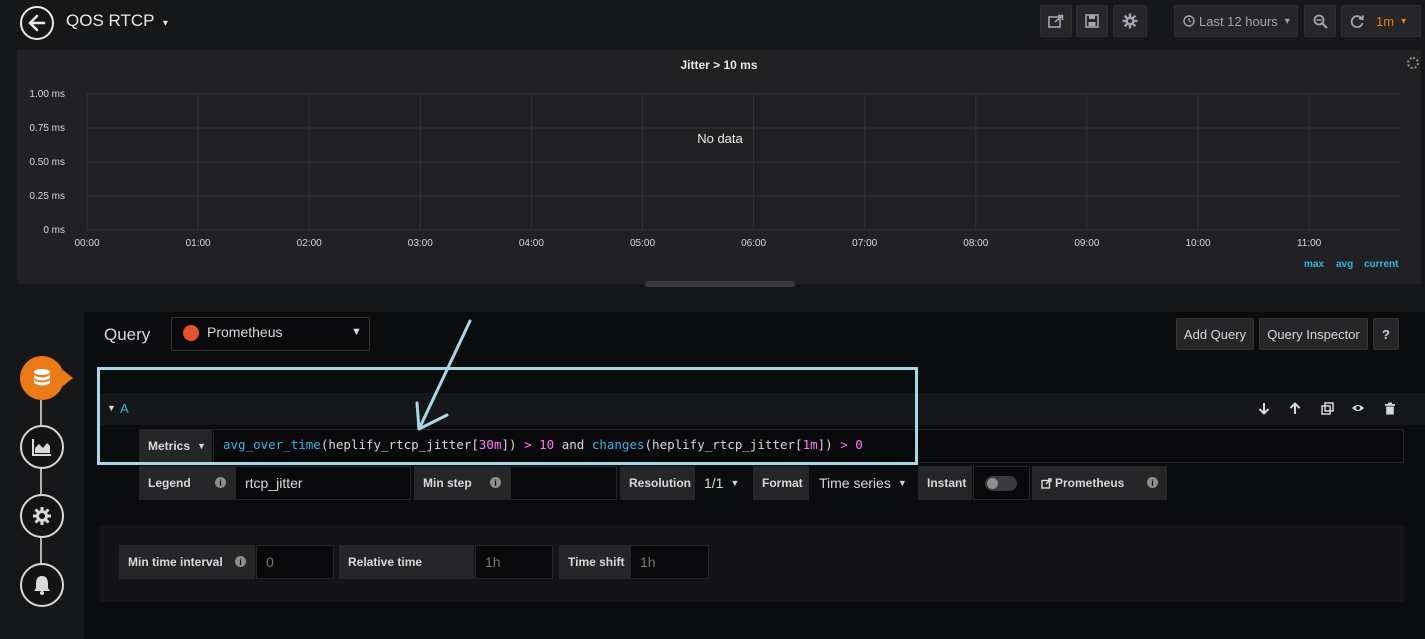 Image resolution: width=1425 pixels, height=639 pixels. I want to click on gear-icon, so click(1130, 21).